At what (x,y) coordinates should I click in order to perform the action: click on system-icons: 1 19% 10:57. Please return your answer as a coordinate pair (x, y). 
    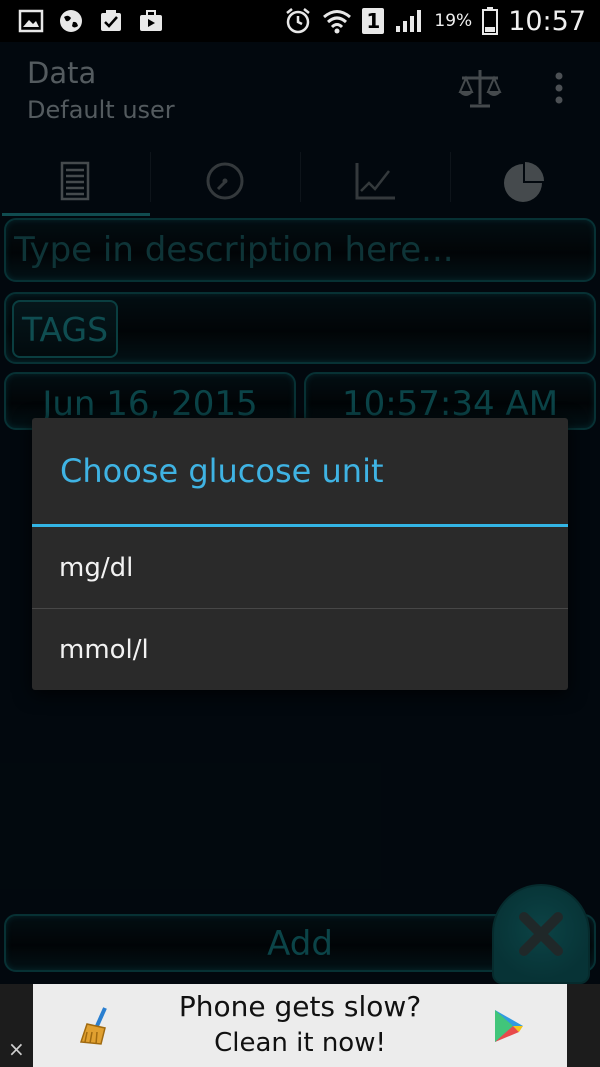
    Looking at the image, I should click on (435, 21).